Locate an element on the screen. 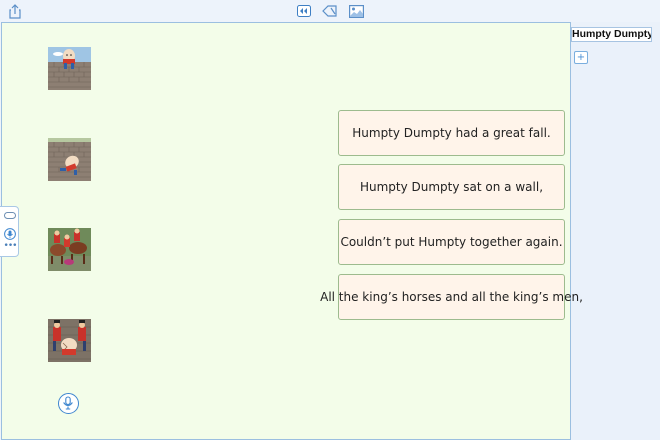  record-audio-button is located at coordinates (68, 403).